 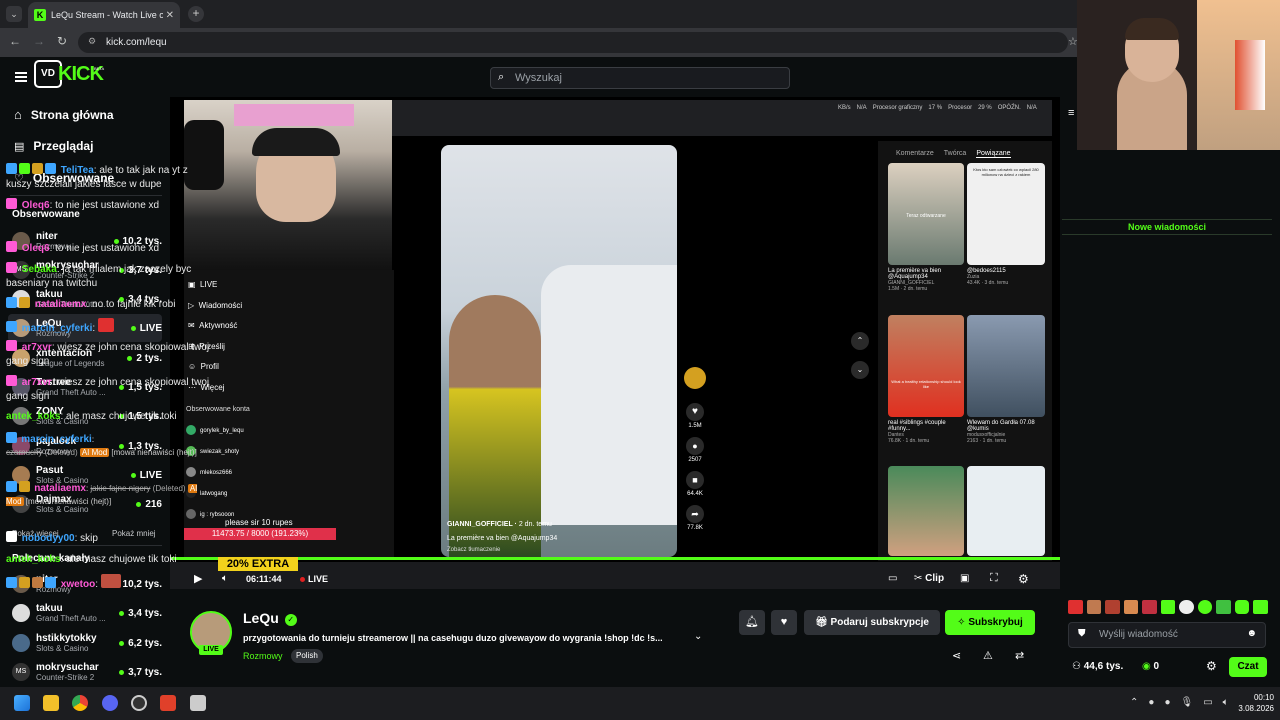 What do you see at coordinates (872, 622) in the screenshot?
I see `gift-sub-button: 🎁︎ Podaruj subskrypcje` at bounding box center [872, 622].